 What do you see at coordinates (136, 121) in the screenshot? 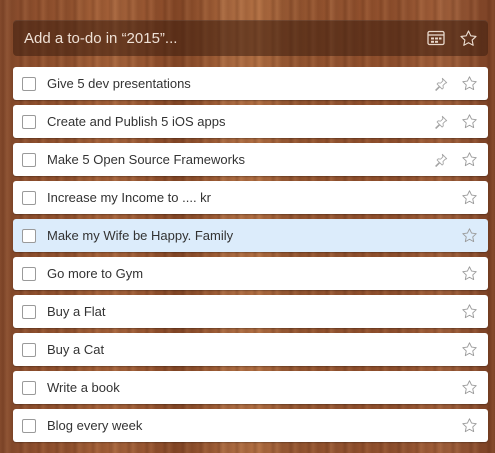
I see `todo-title: Create and Publish 5 iOS apps` at bounding box center [136, 121].